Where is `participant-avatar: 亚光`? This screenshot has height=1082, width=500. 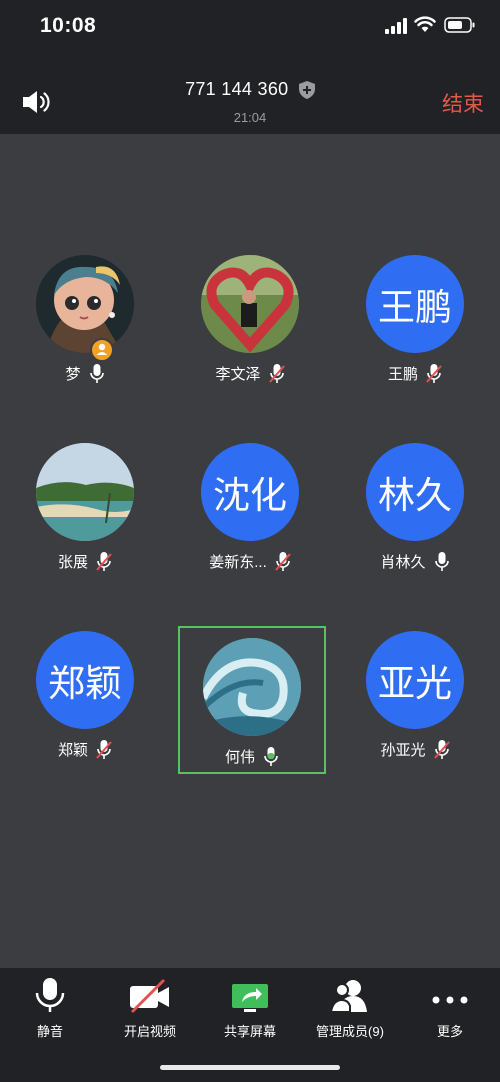
participant-avatar: 亚光 is located at coordinates (415, 680).